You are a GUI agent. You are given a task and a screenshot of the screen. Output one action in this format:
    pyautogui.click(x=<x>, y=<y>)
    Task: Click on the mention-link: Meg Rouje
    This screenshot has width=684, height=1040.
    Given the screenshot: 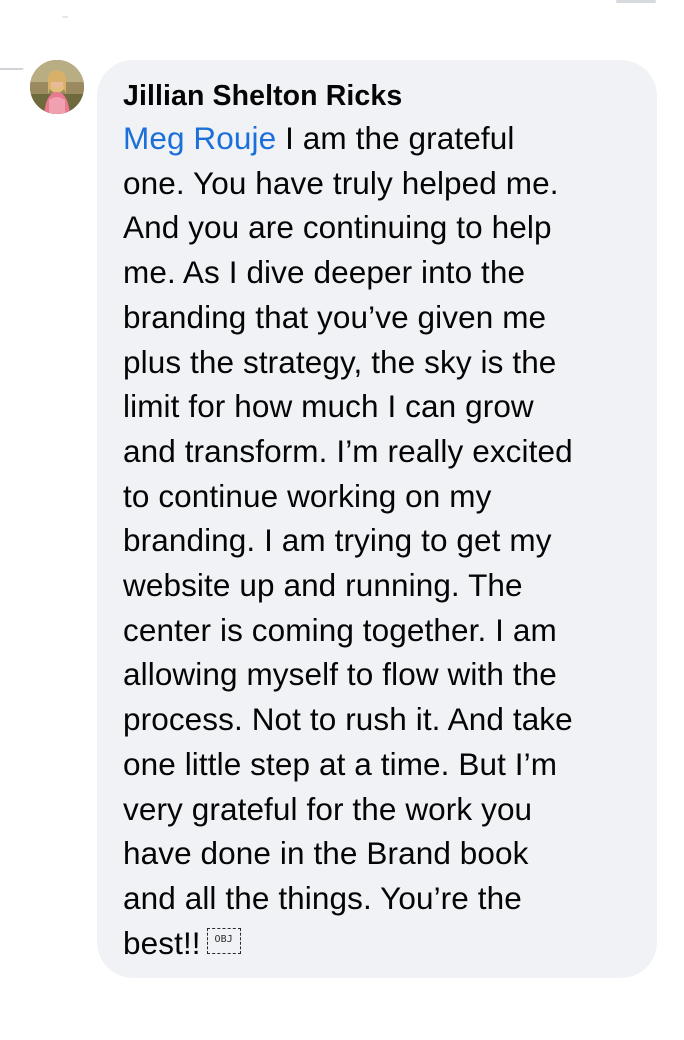 What is the action you would take?
    pyautogui.click(x=199, y=138)
    